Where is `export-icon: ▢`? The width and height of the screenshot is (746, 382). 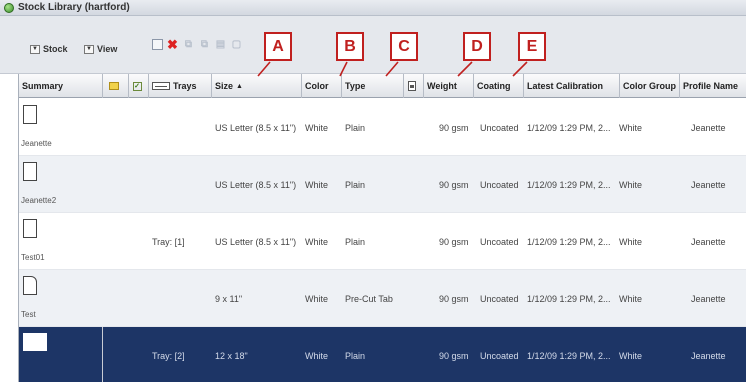
export-icon: ▢ is located at coordinates (236, 44).